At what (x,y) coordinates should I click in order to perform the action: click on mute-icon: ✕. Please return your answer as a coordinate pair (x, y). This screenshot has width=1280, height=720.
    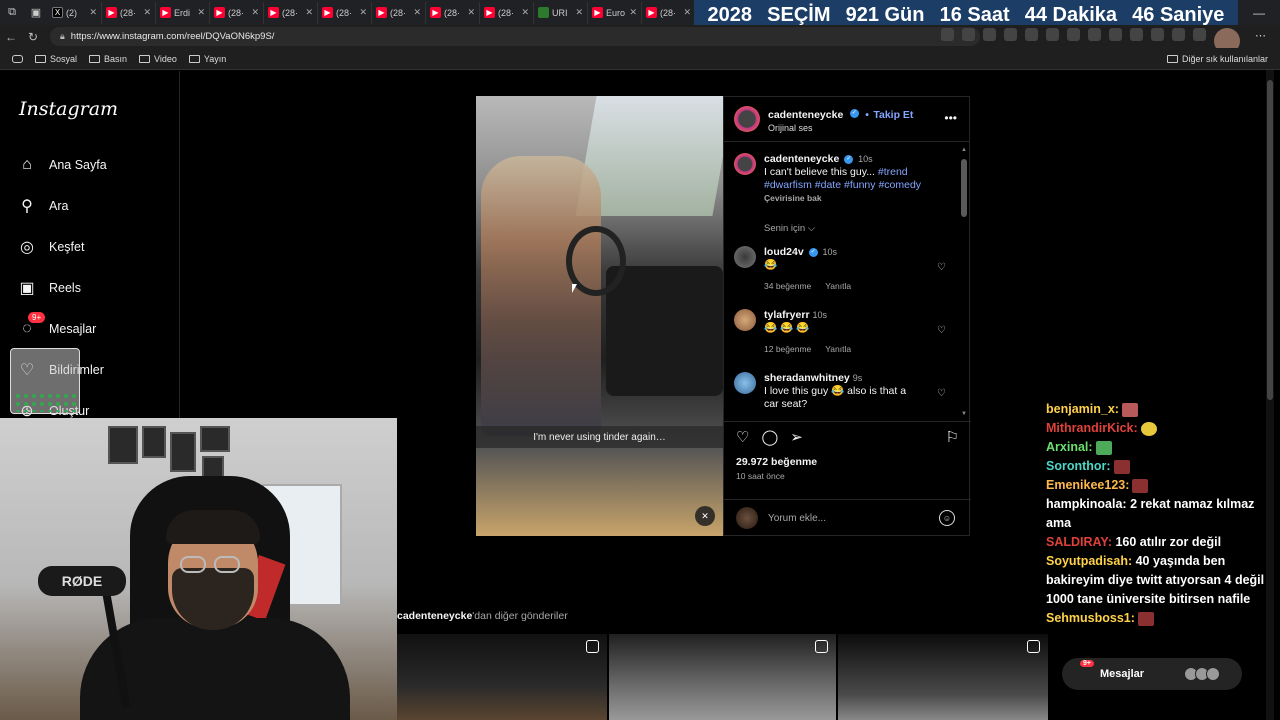
    Looking at the image, I should click on (705, 516).